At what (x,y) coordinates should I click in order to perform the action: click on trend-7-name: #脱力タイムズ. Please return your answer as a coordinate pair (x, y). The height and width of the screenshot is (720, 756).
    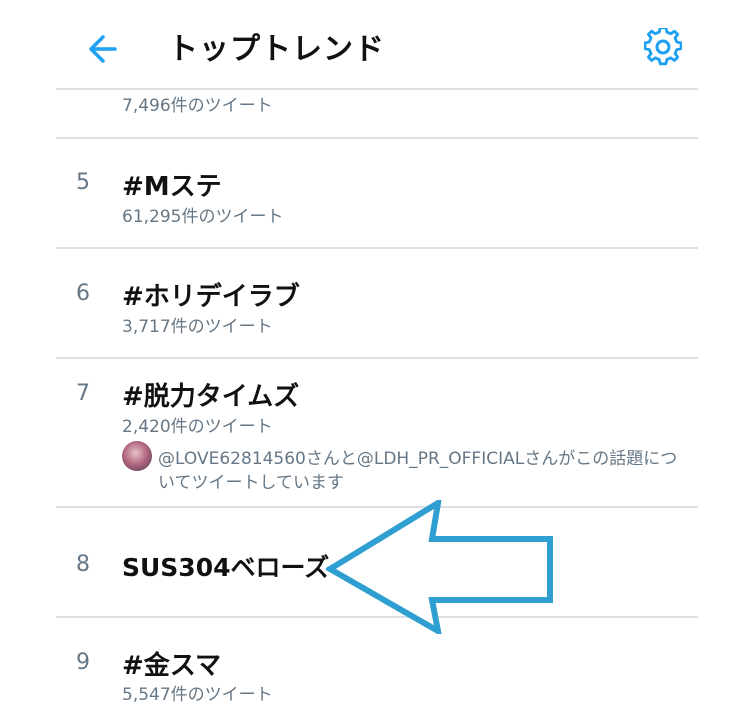
    Looking at the image, I should click on (211, 397).